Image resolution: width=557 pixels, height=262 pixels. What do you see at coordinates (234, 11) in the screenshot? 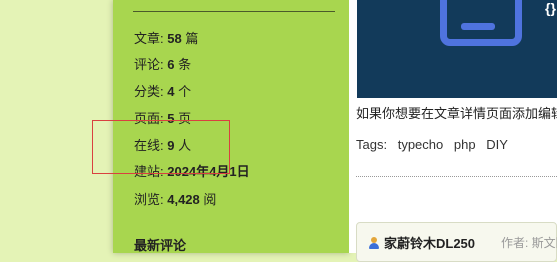
I see `sidebar-divider` at bounding box center [234, 11].